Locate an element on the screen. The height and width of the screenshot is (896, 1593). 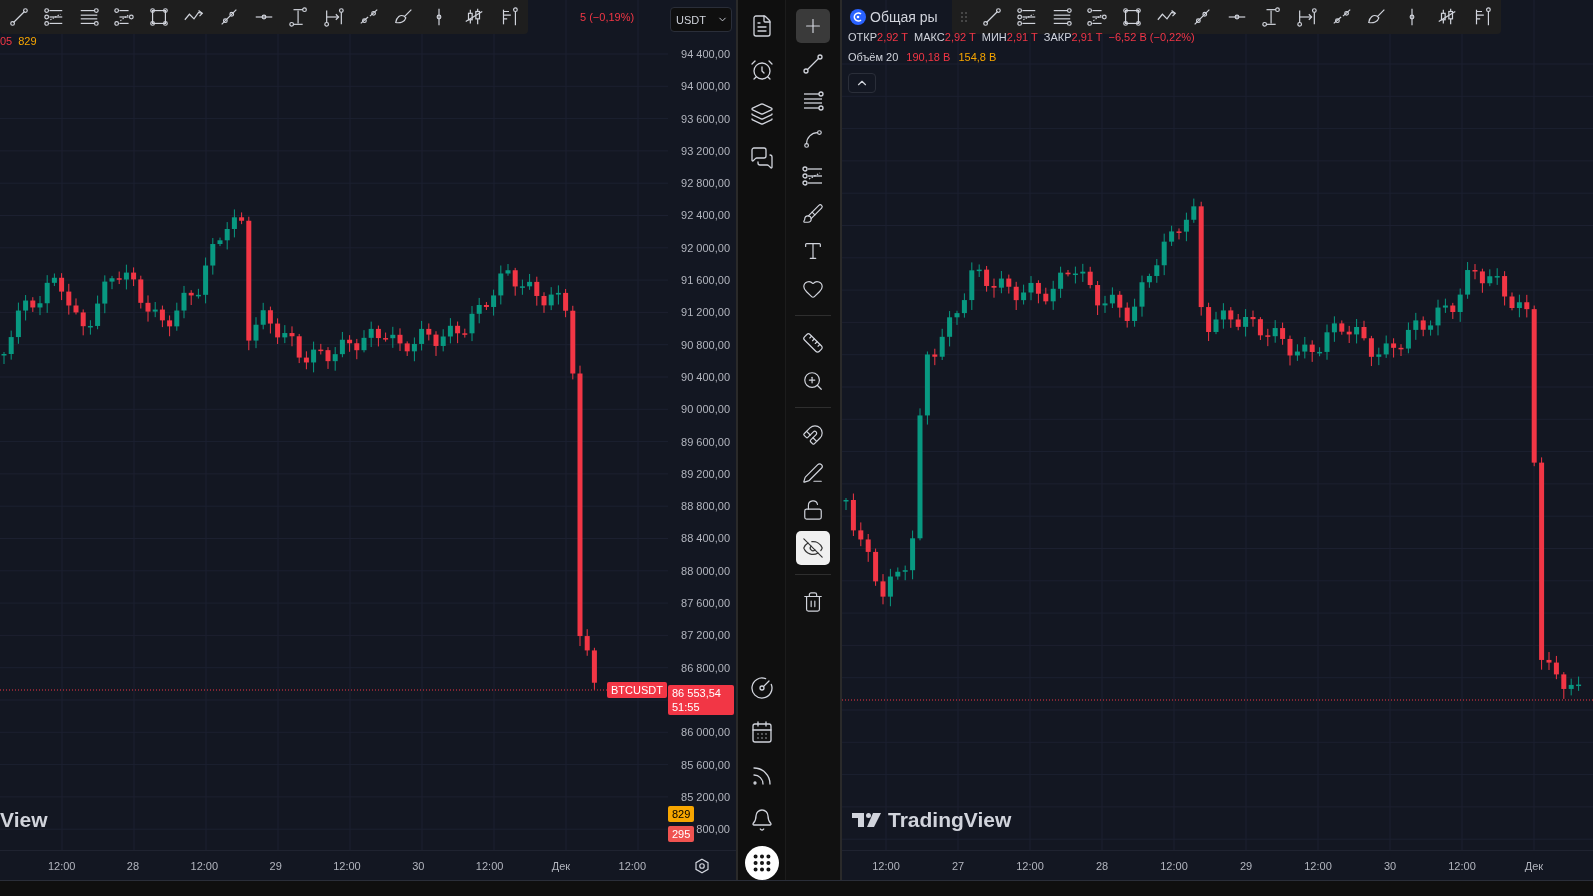
last-price-tag: 86 553,54 51:55 is located at coordinates (701, 699).